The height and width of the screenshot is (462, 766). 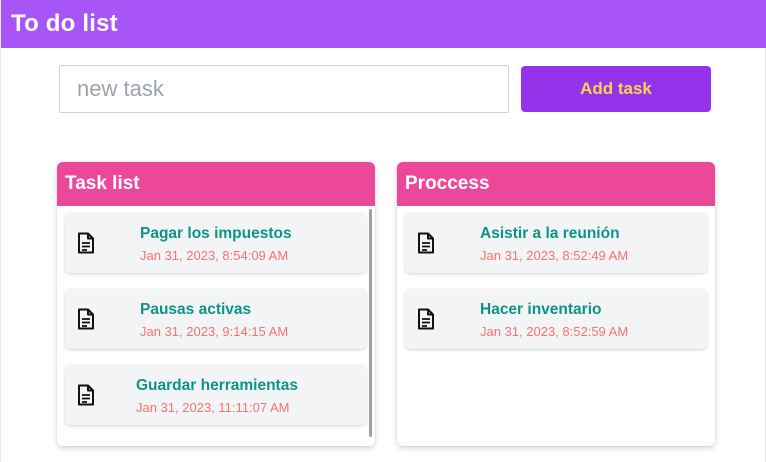 I want to click on task-date: Jan 31, 2023, 8:54:09 AM, so click(x=214, y=255).